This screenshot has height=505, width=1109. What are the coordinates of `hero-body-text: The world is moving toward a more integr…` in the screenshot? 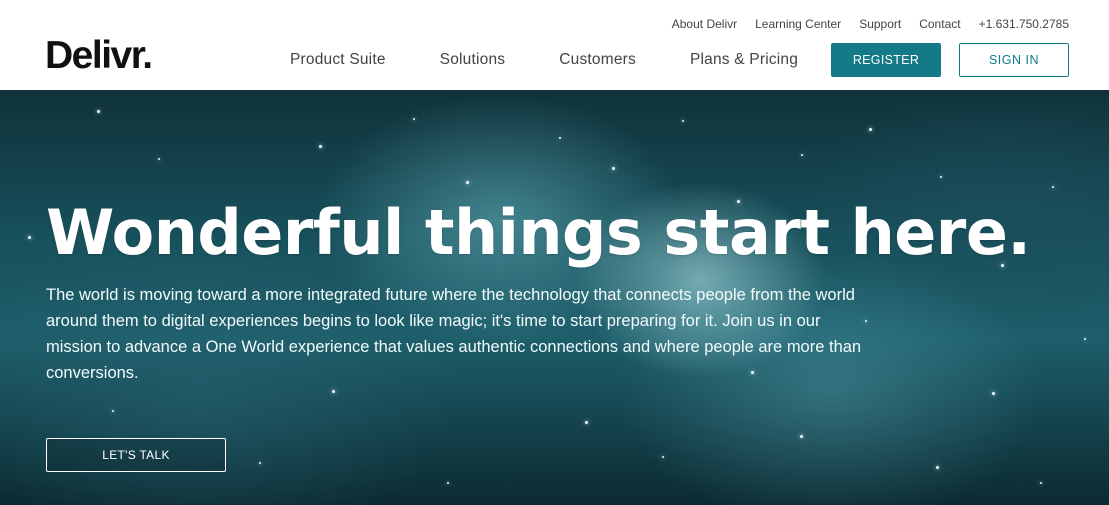 It's located at (454, 334).